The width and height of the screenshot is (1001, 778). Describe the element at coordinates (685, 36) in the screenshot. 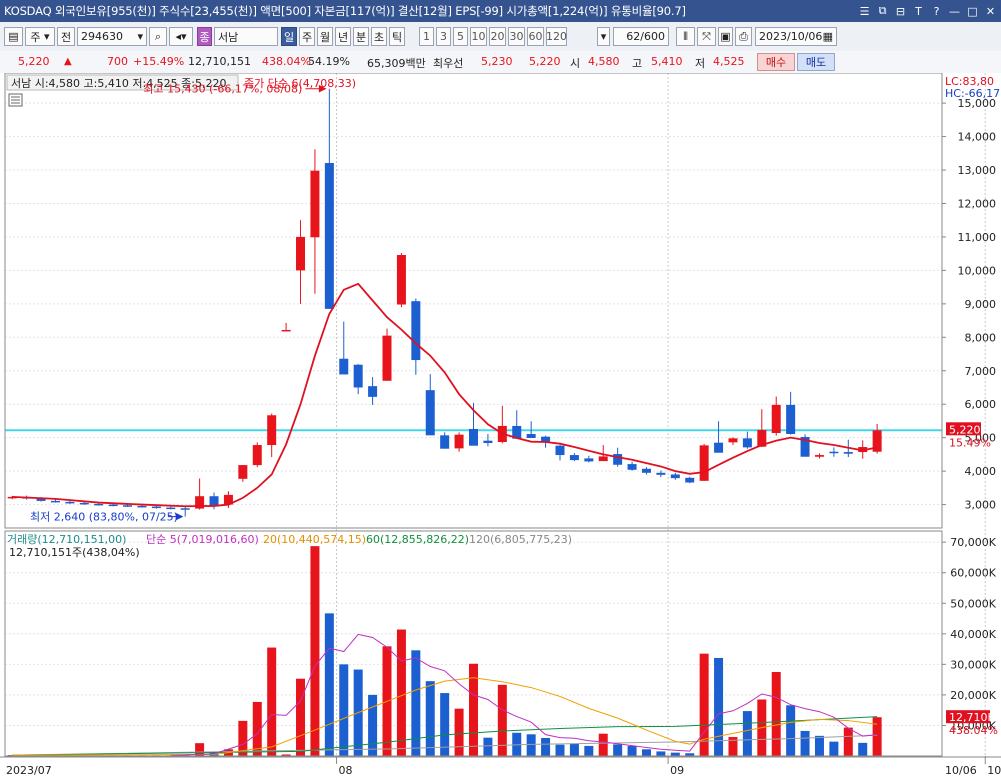

I see `candle-icon: ⫴` at that location.